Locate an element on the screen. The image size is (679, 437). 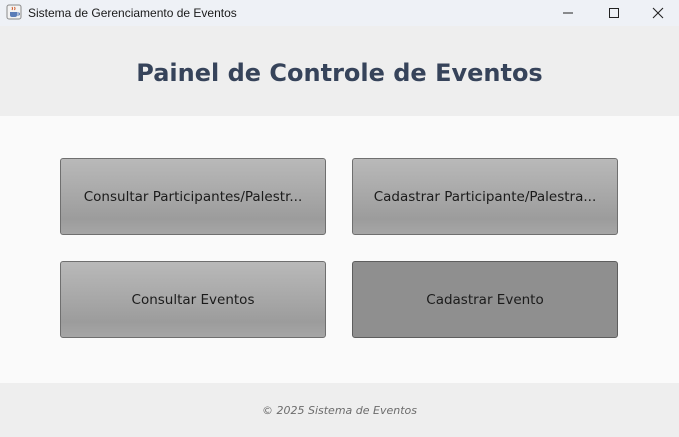
consultar-eventos-label: Consultar Eventos is located at coordinates (193, 299).